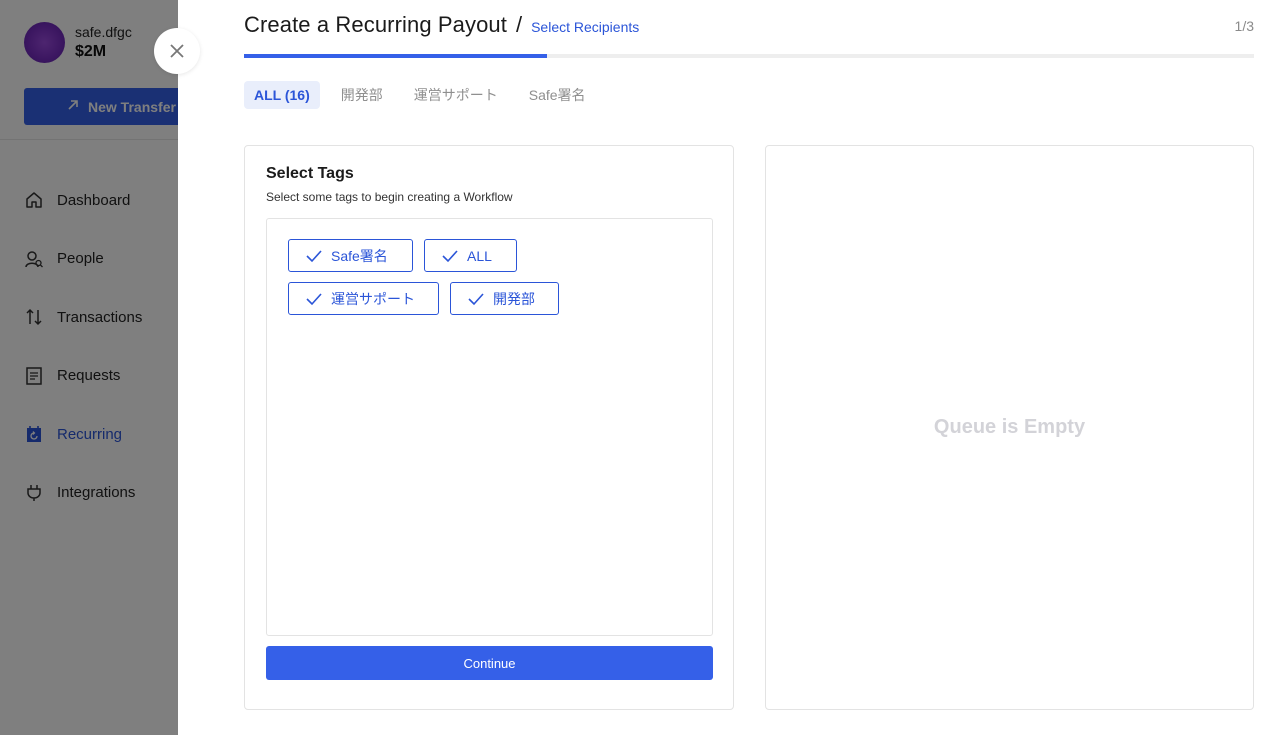 This screenshot has width=1280, height=735. I want to click on tab-operations-support: 運営サポート, so click(456, 95).